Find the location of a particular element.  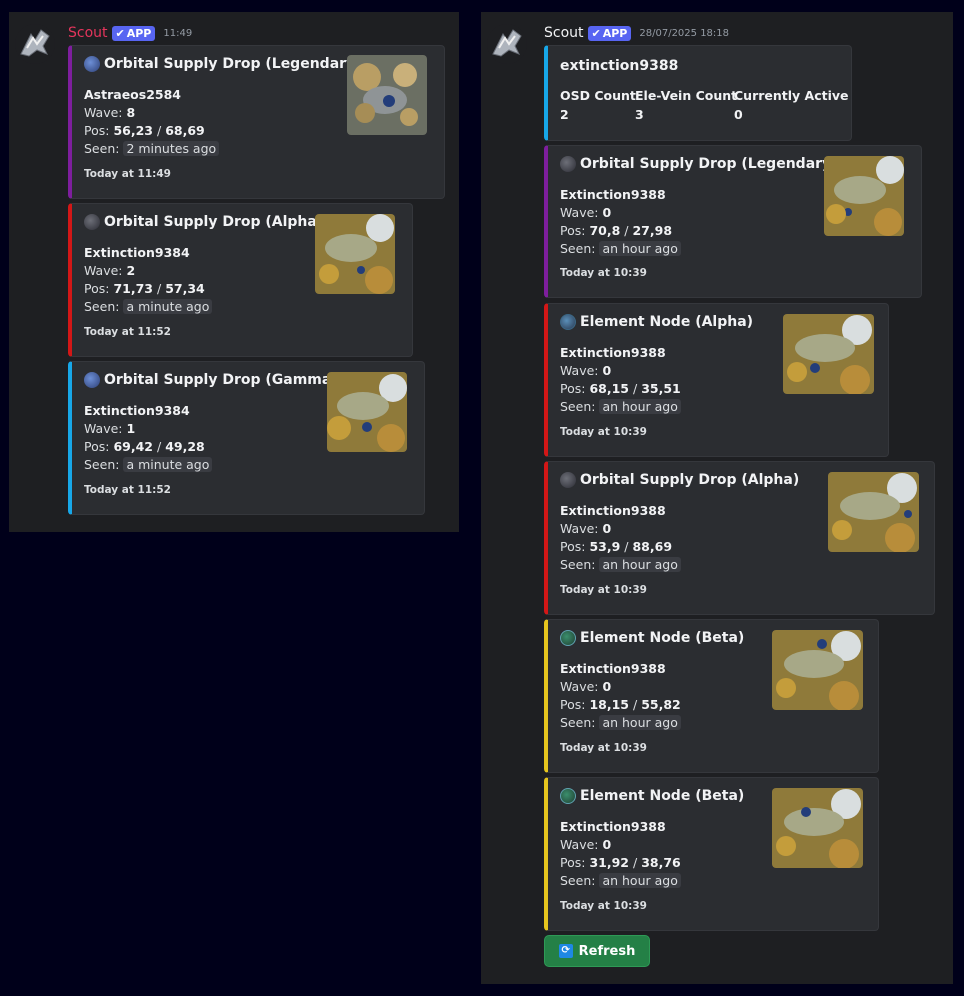

summary-header: Ele-Vein Count is located at coordinates (686, 95).